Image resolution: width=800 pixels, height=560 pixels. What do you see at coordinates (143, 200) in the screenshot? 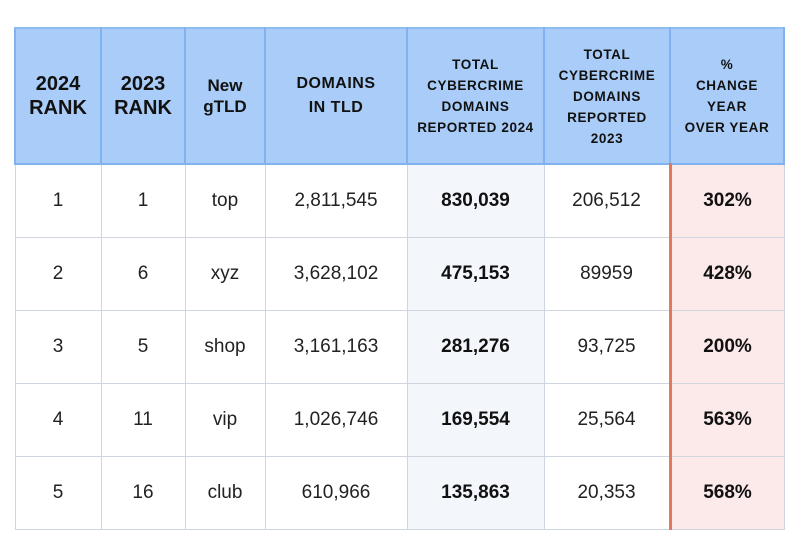
I see `cell-2023-rank: 1` at bounding box center [143, 200].